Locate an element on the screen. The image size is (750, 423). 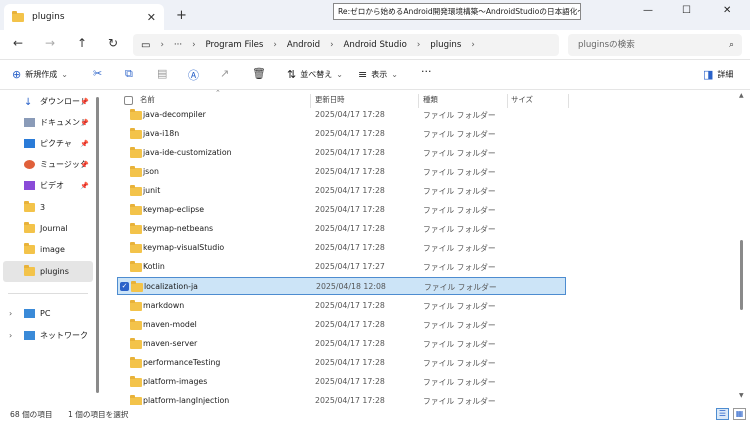
breadcrumb-plugins: plugins is located at coordinates (445, 45).